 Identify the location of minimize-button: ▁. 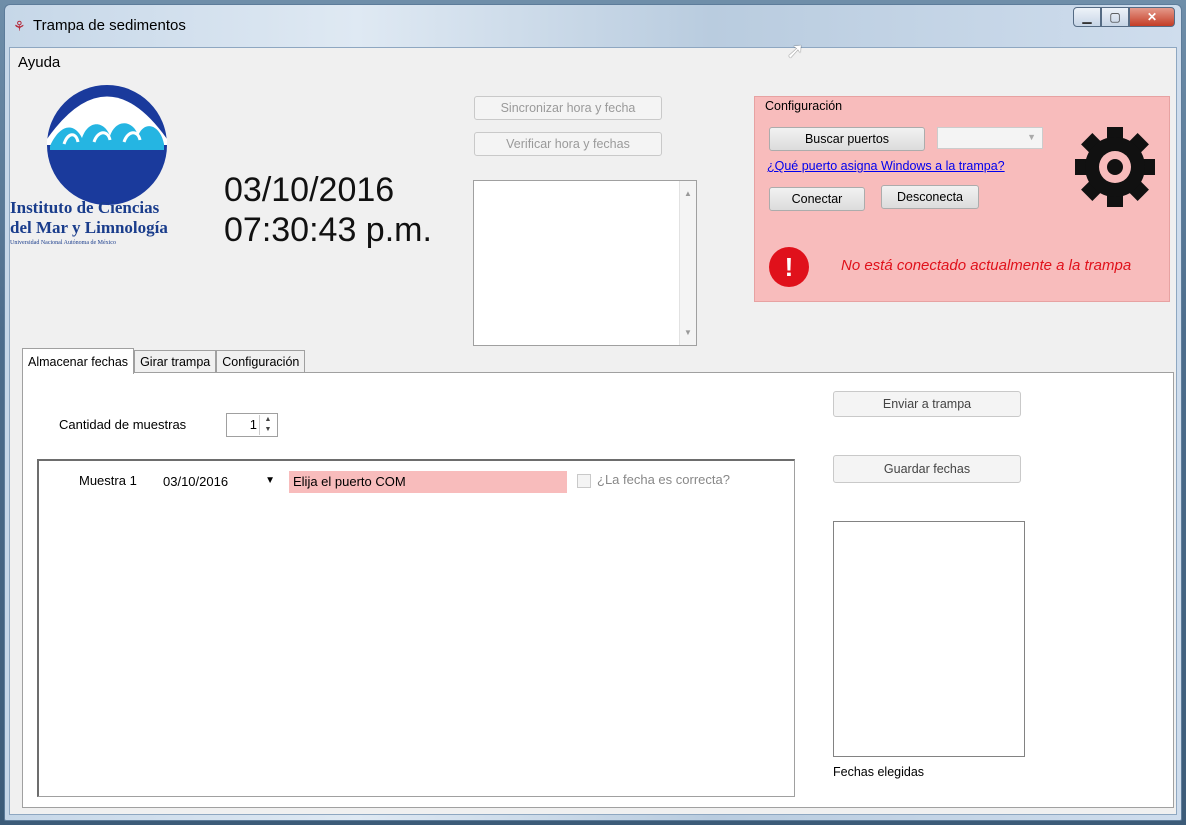
(1087, 17).